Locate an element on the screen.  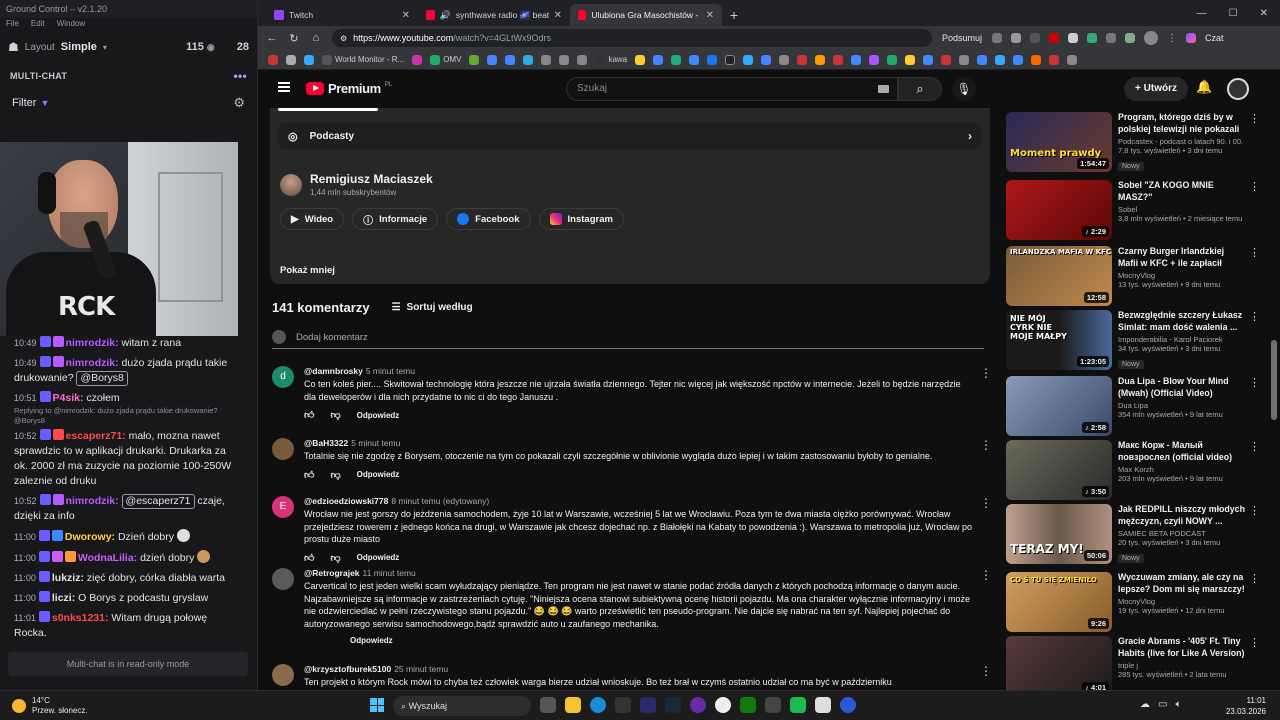
create-button: + Utwórz is located at coordinates (1156, 89).